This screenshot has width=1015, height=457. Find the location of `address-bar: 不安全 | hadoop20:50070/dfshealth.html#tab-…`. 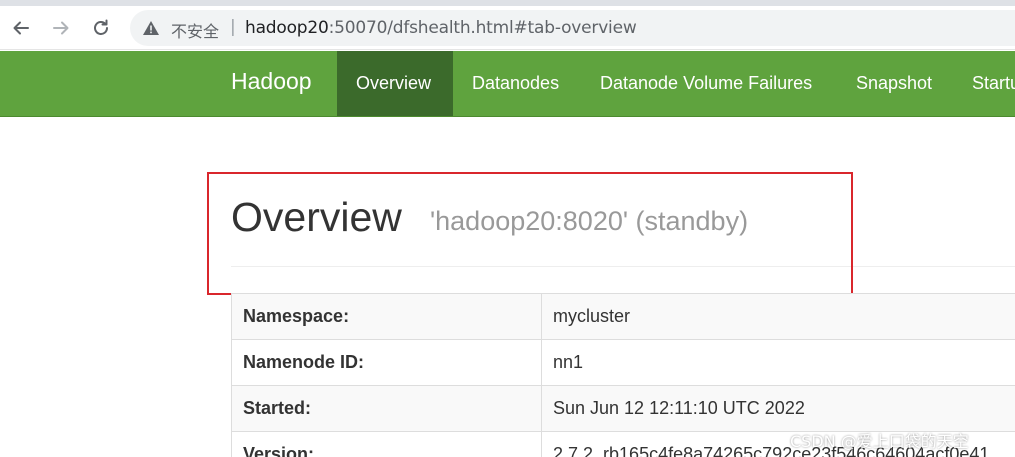

address-bar: 不安全 | hadoop20:50070/dfshealth.html#tab-… is located at coordinates (572, 28).